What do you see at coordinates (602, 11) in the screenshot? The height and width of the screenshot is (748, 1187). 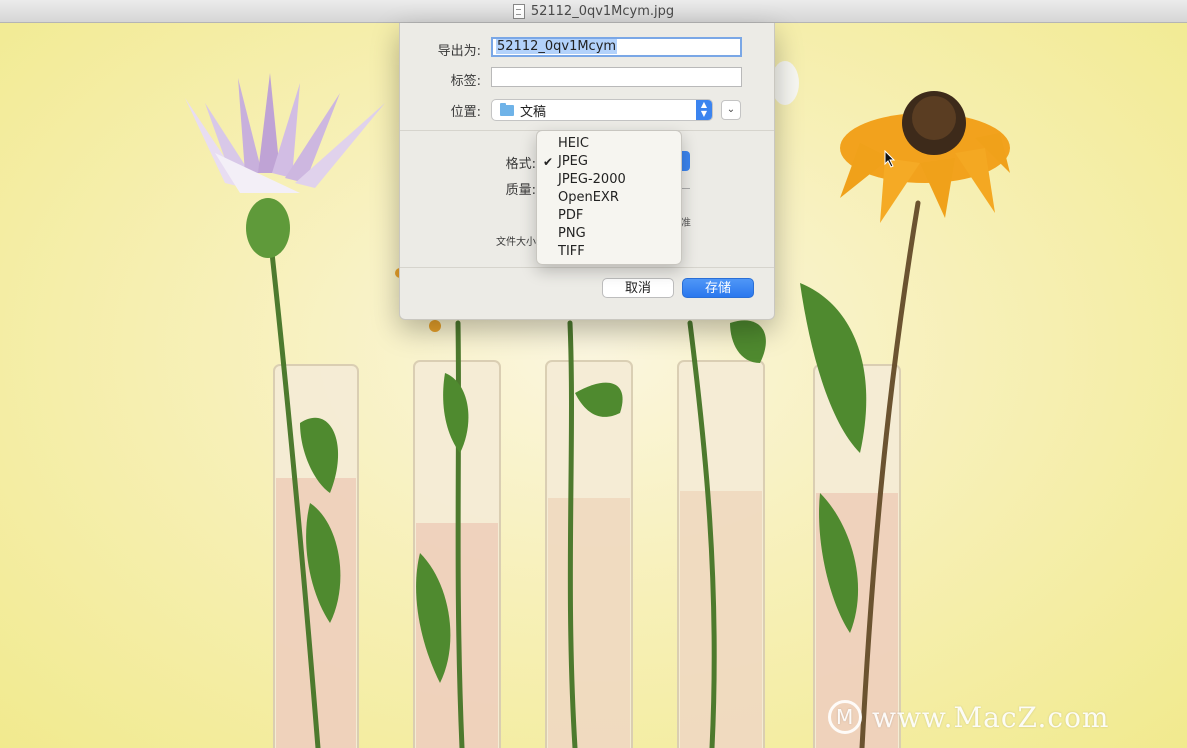 I see `window-title: 52112_0qv1Mcym.jpg` at bounding box center [602, 11].